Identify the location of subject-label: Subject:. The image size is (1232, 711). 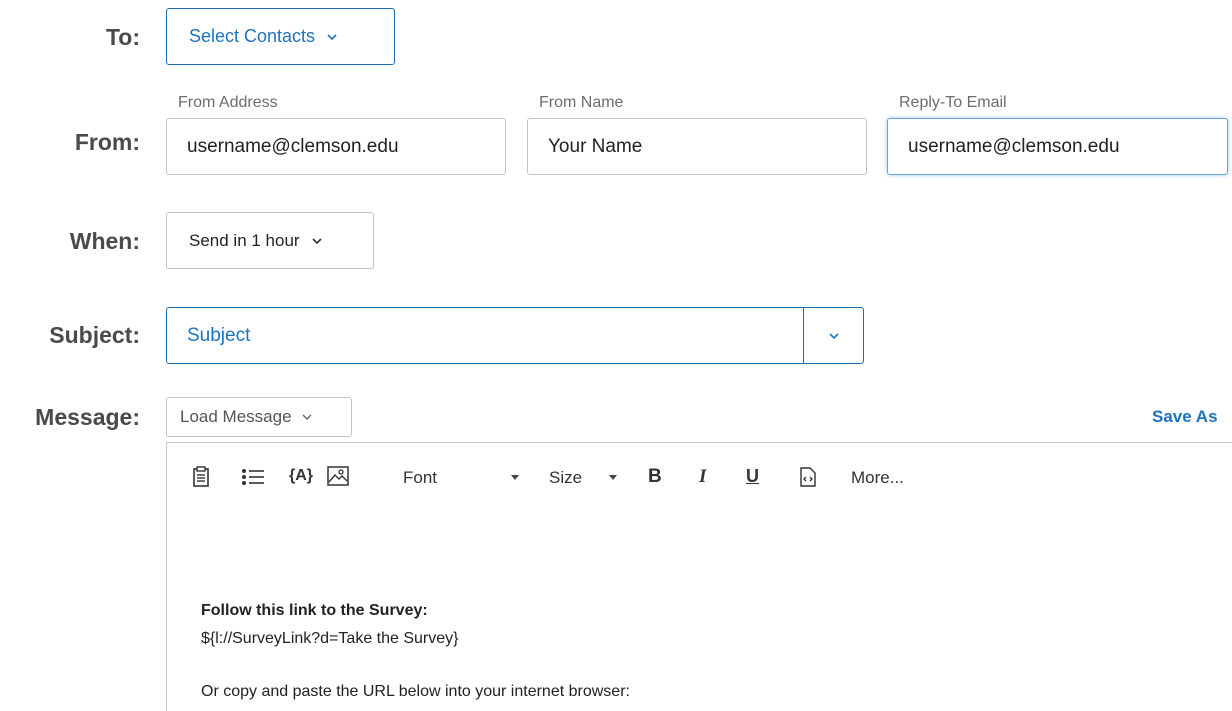
(94, 335).